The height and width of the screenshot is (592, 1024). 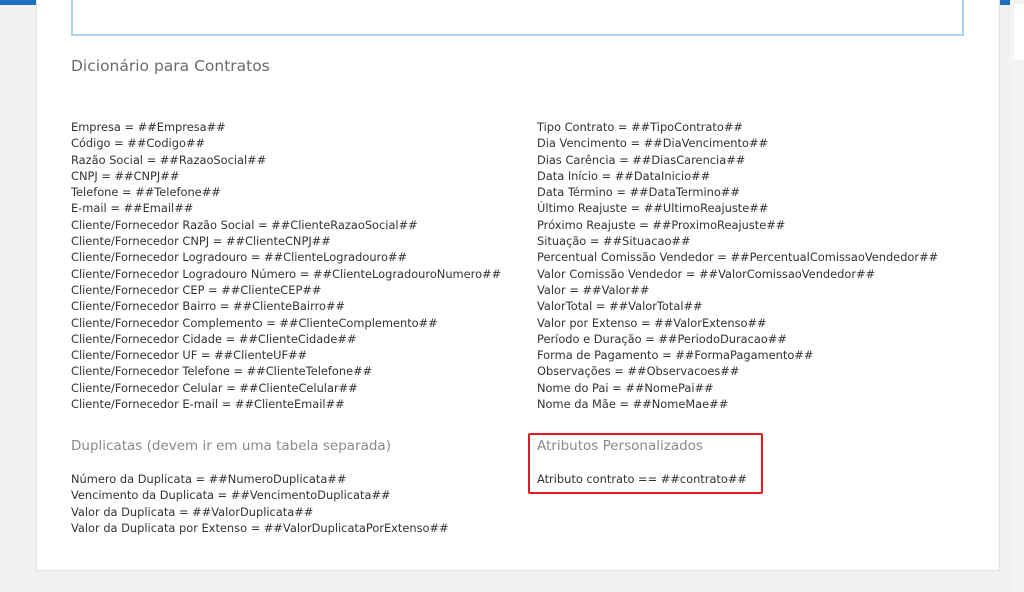 What do you see at coordinates (169, 159) in the screenshot?
I see `field-item: Razão Social = ##RazaoSocial##` at bounding box center [169, 159].